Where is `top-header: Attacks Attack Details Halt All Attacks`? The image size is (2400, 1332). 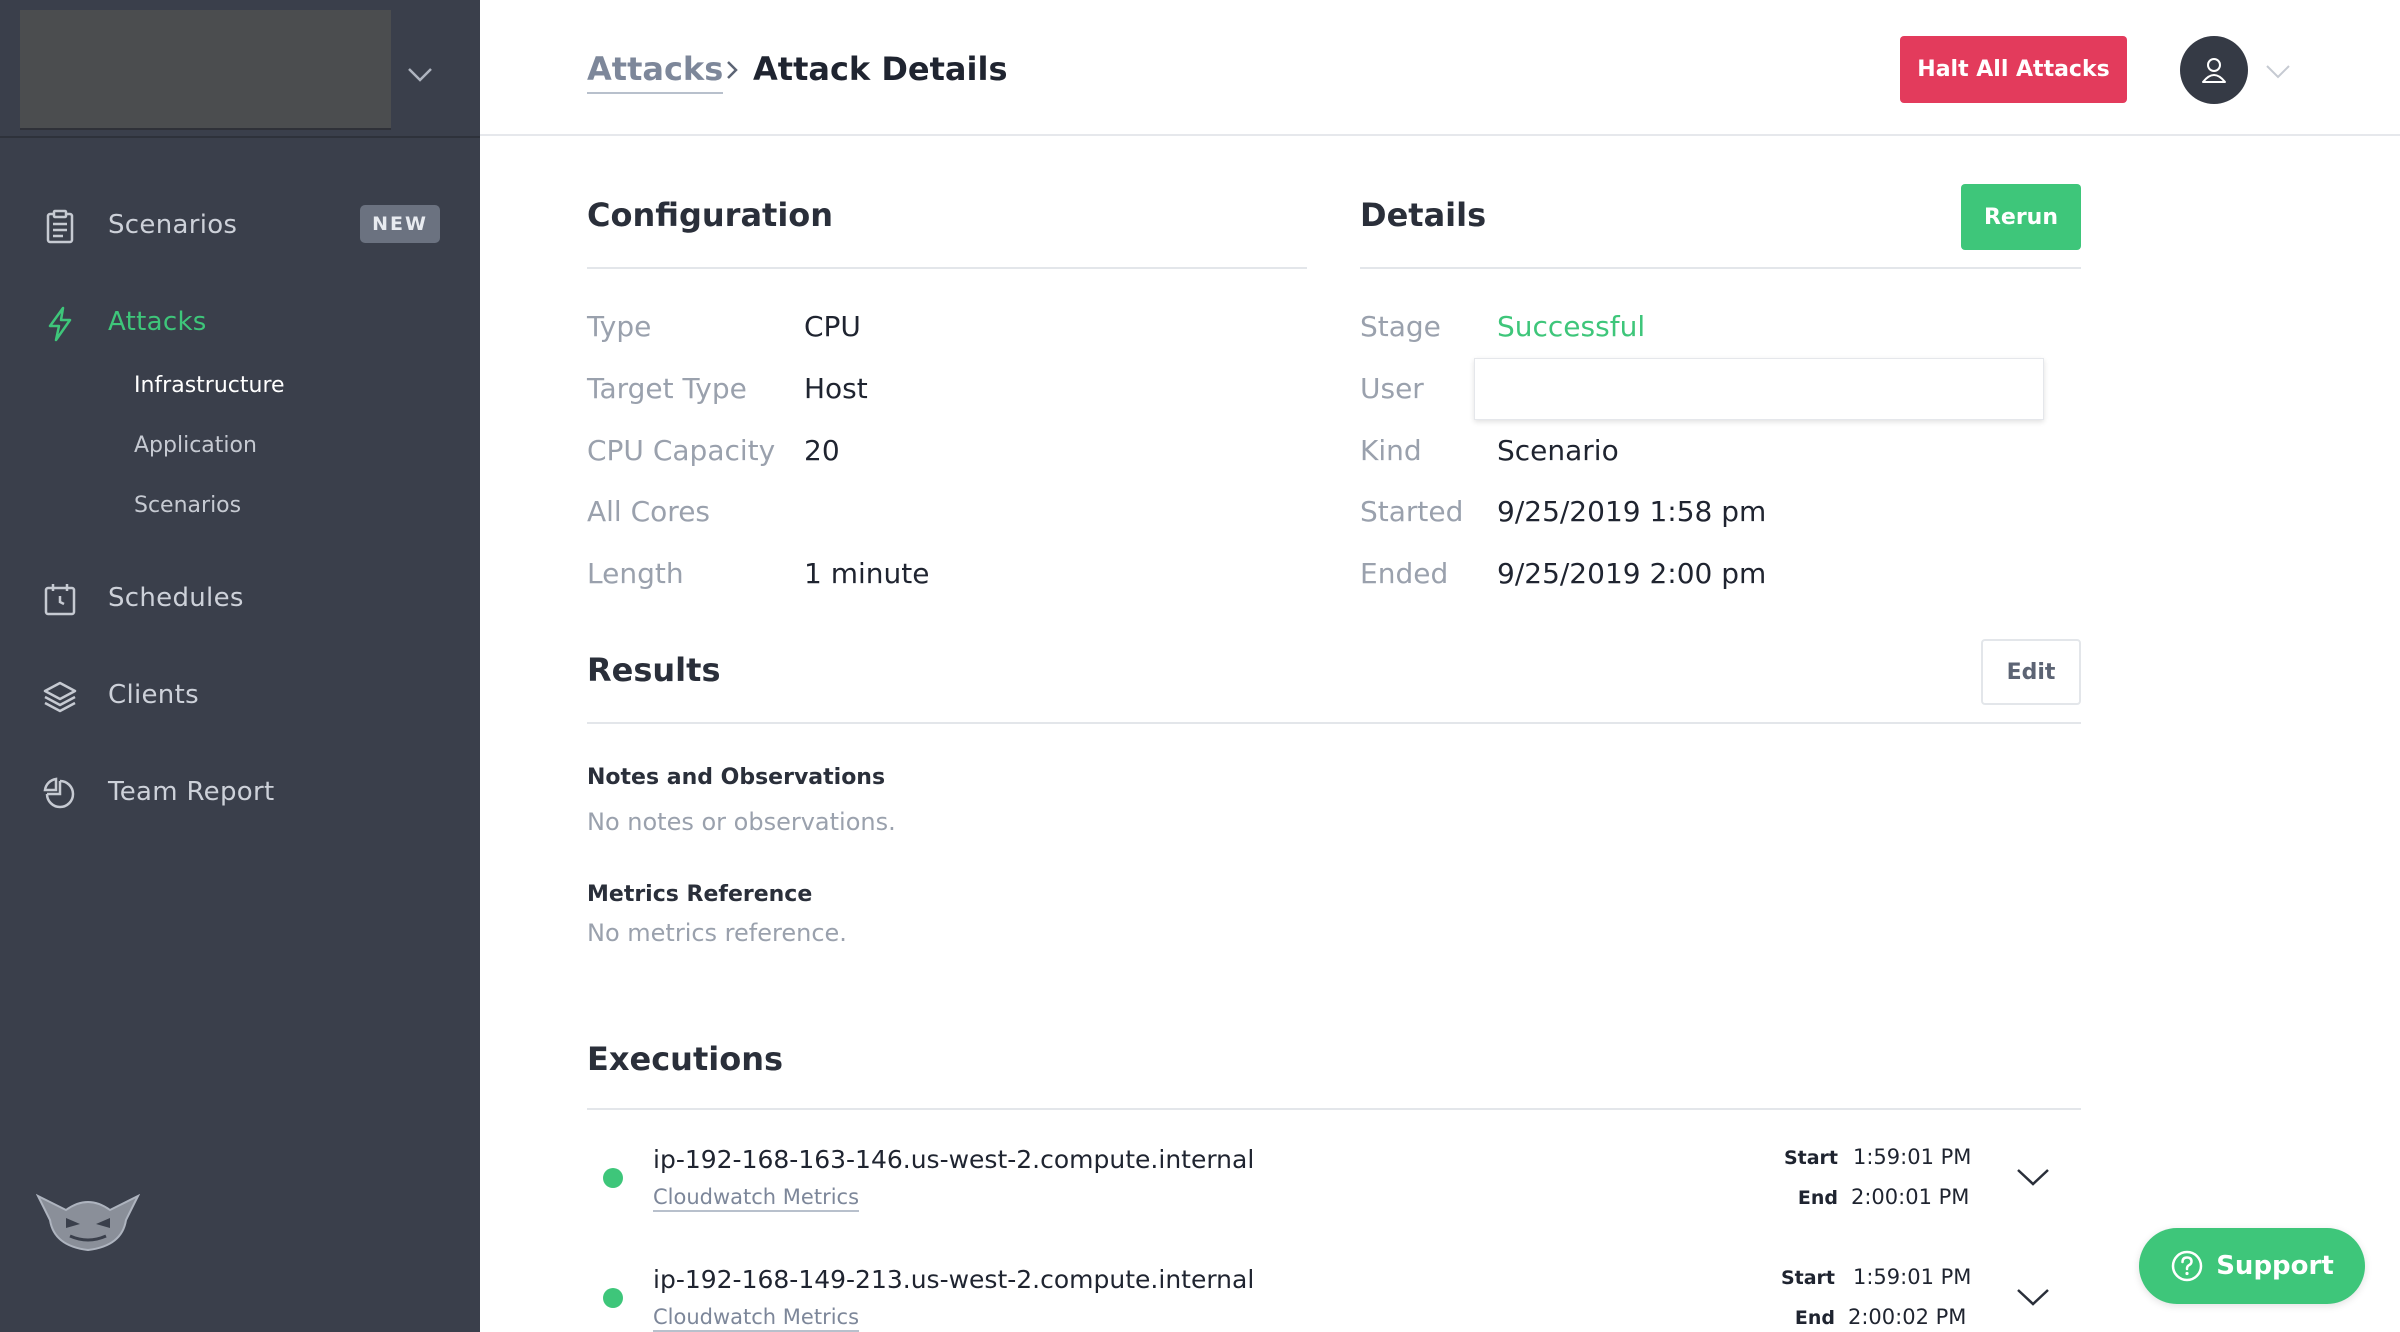
top-header: Attacks Attack Details Halt All Attacks is located at coordinates (1440, 68).